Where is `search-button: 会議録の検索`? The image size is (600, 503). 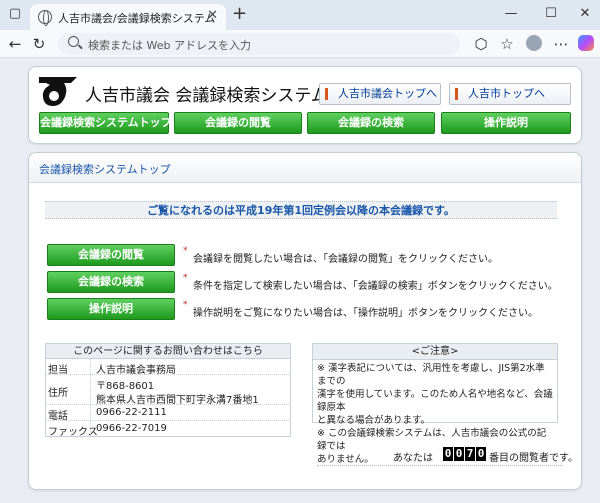
search-button: 会議録の検索 is located at coordinates (111, 282).